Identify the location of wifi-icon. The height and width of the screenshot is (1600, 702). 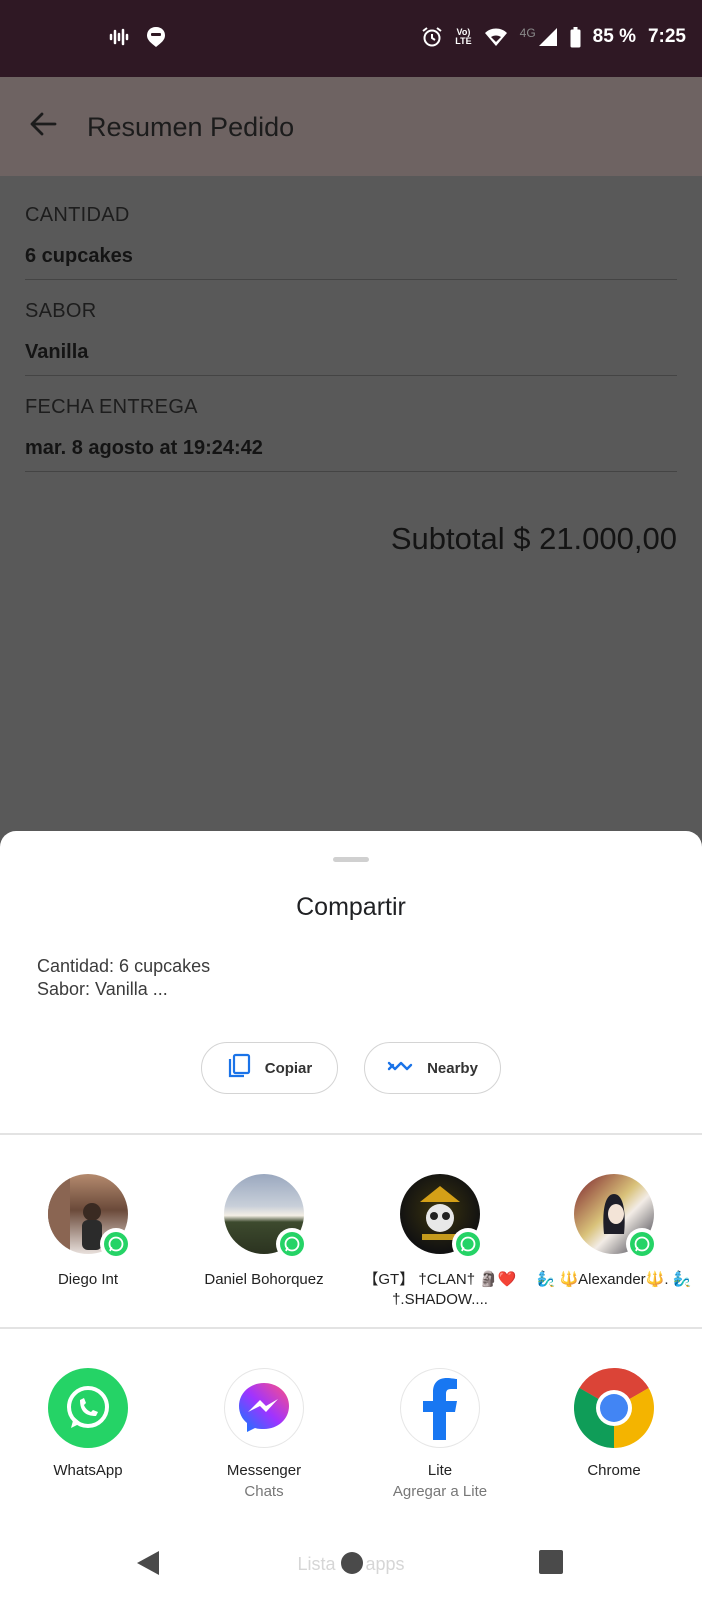
(496, 37).